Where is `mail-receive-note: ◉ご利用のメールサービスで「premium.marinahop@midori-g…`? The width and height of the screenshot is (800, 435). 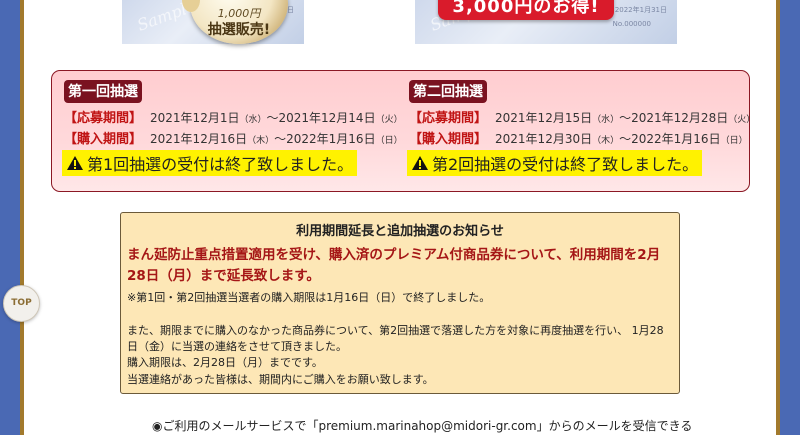 mail-receive-note: ◉ご利用のメールサービスで「premium.marinahop@midori-g… is located at coordinates (422, 426).